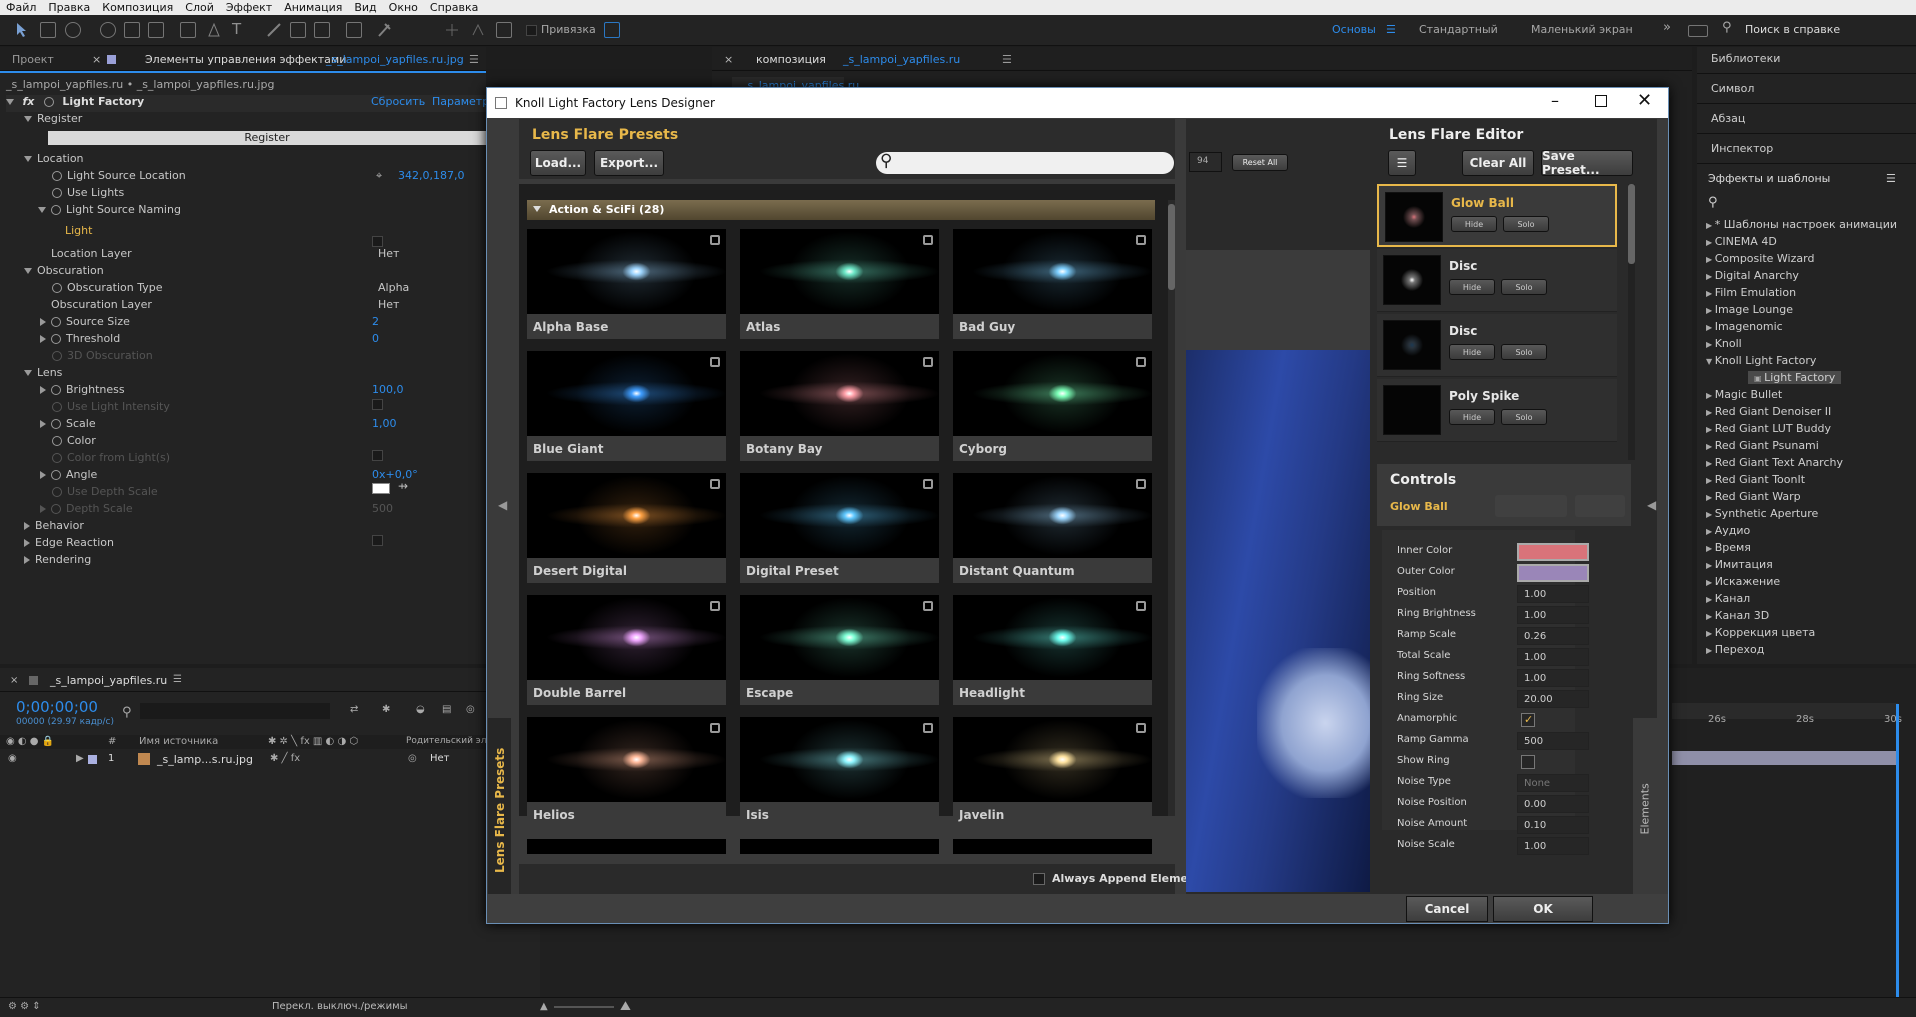  I want to click on layers-scrollbar, so click(1631, 322).